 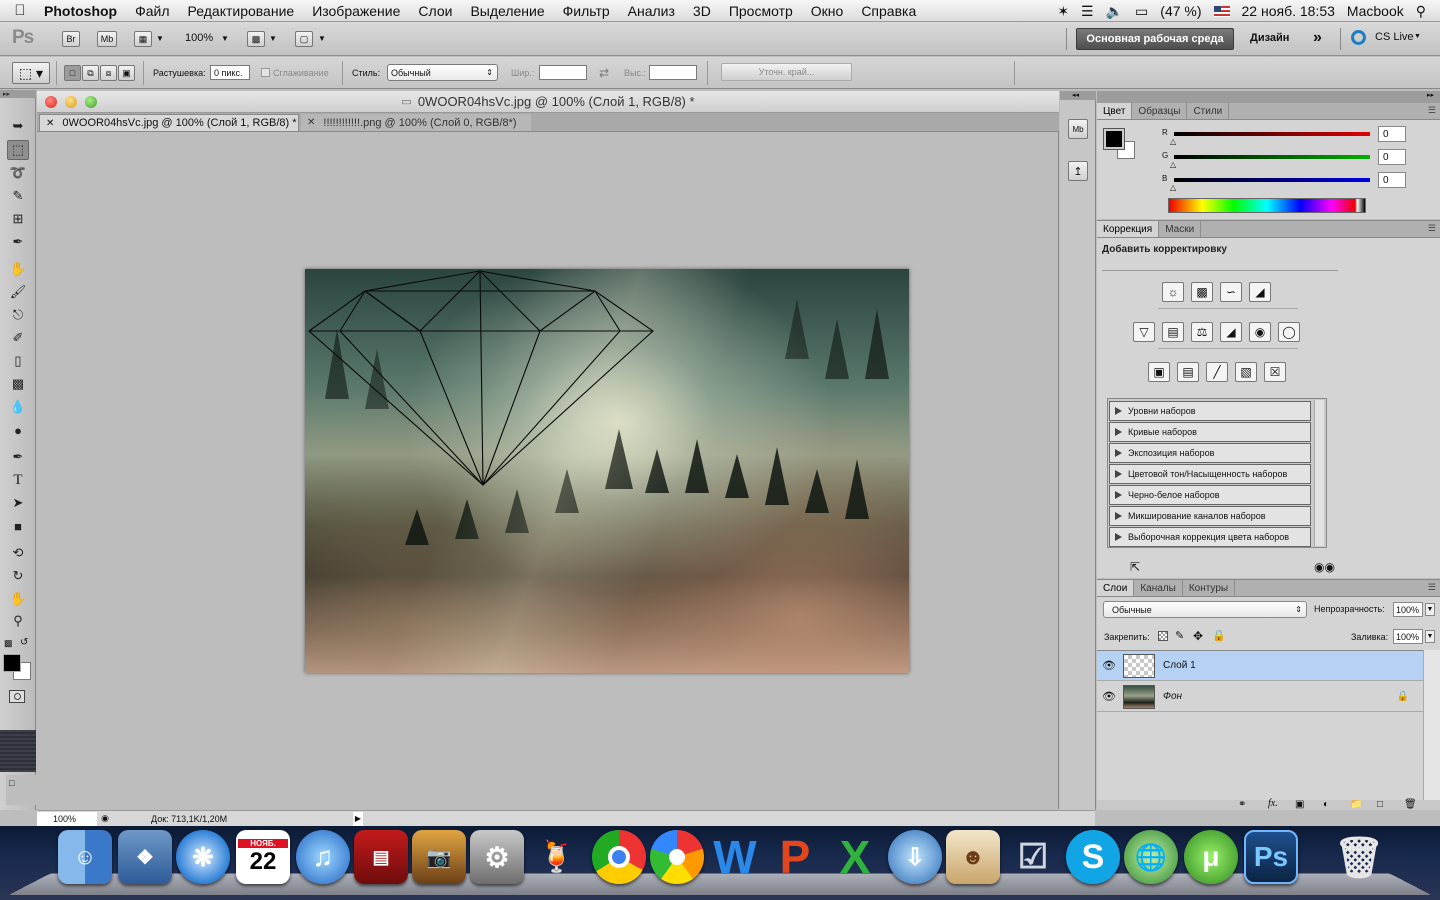 What do you see at coordinates (18, 315) in the screenshot?
I see `clone-stamp-tool-icon: ⎋` at bounding box center [18, 315].